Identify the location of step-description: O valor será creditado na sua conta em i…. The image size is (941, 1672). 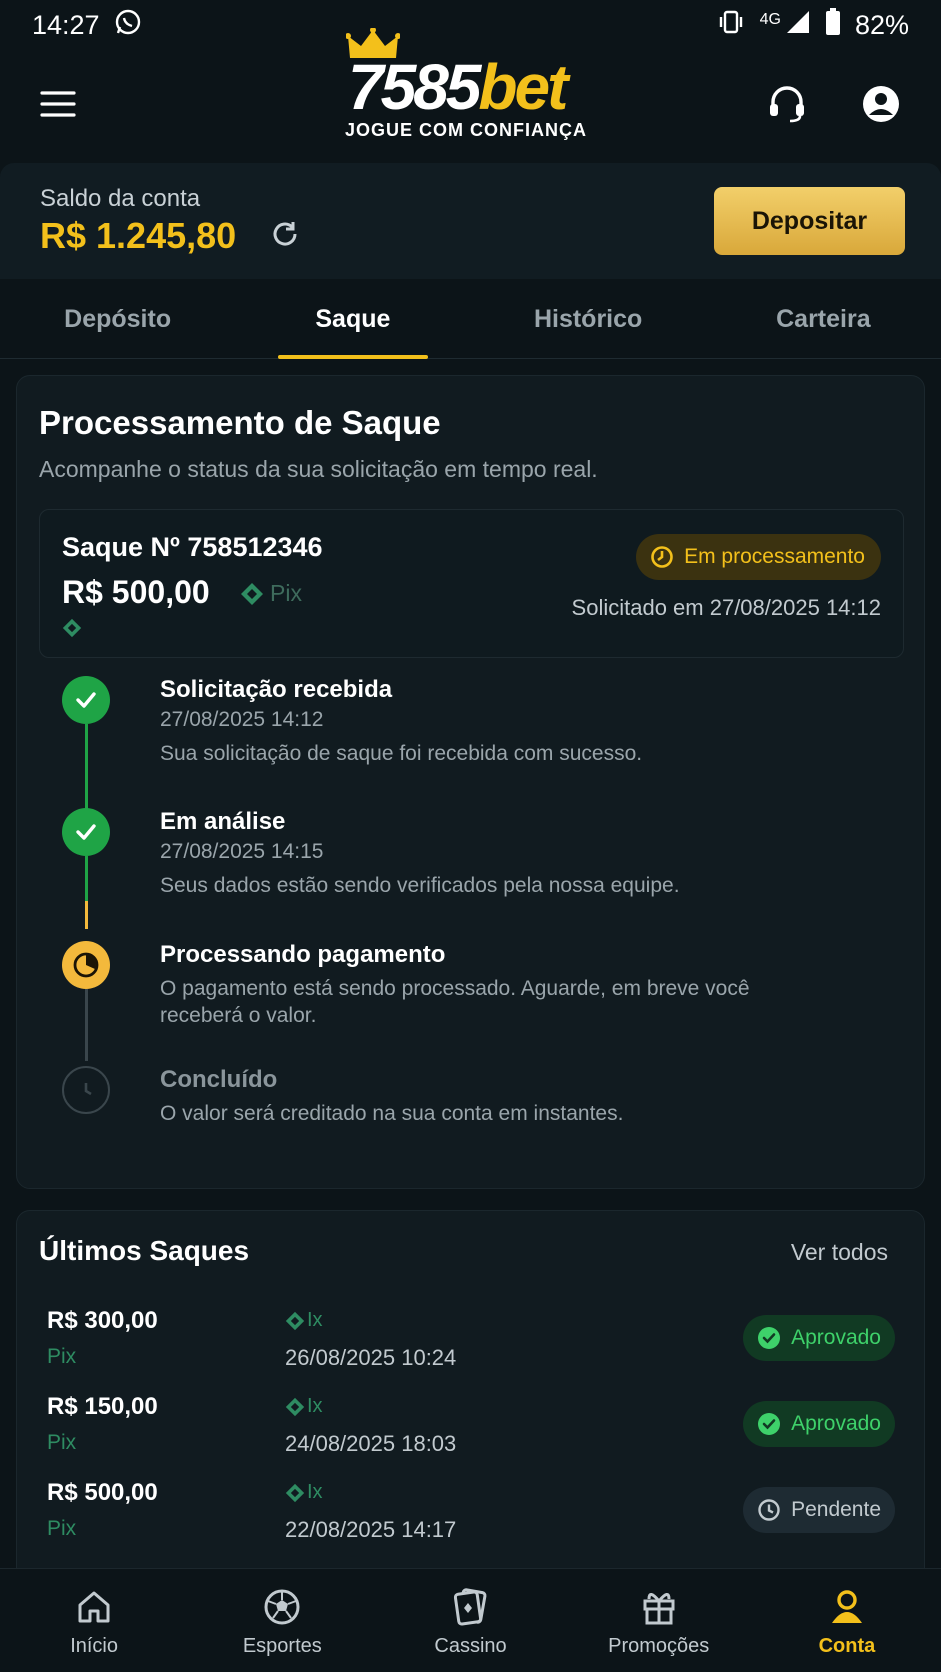
(392, 1113).